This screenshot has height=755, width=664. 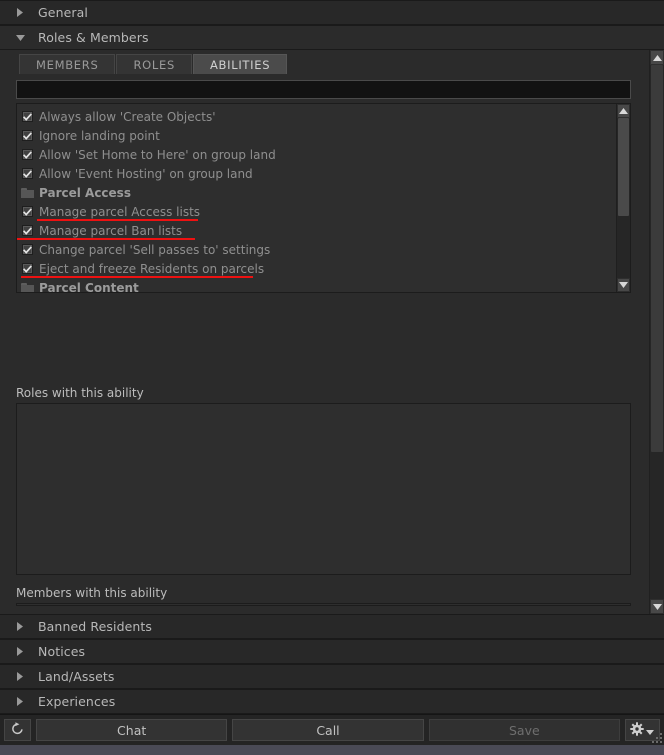 What do you see at coordinates (146, 173) in the screenshot?
I see `ability-label: Allow 'Event Hosting' on group land` at bounding box center [146, 173].